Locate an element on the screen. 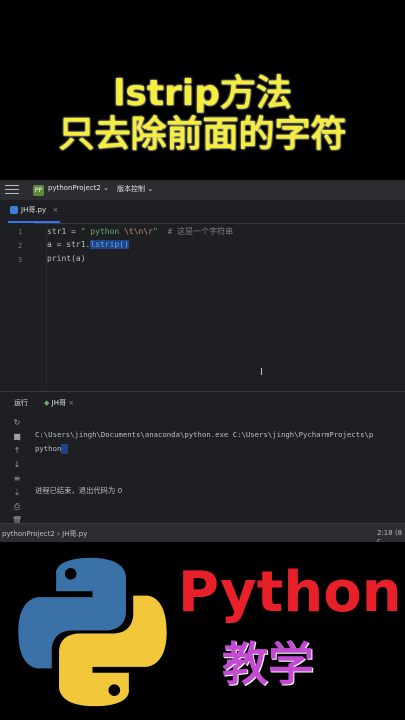  exit-message: 进程已结束，退出代码为 0 is located at coordinates (79, 490).